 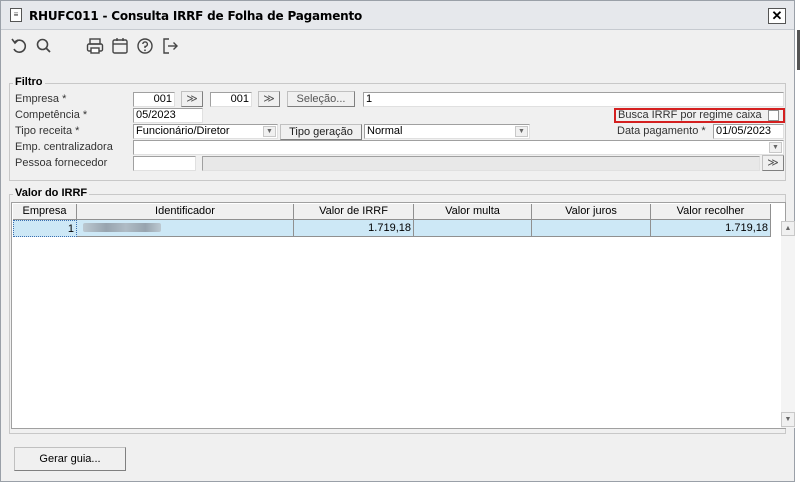 I want to click on table-cell-empresa: 1, so click(x=45, y=228).